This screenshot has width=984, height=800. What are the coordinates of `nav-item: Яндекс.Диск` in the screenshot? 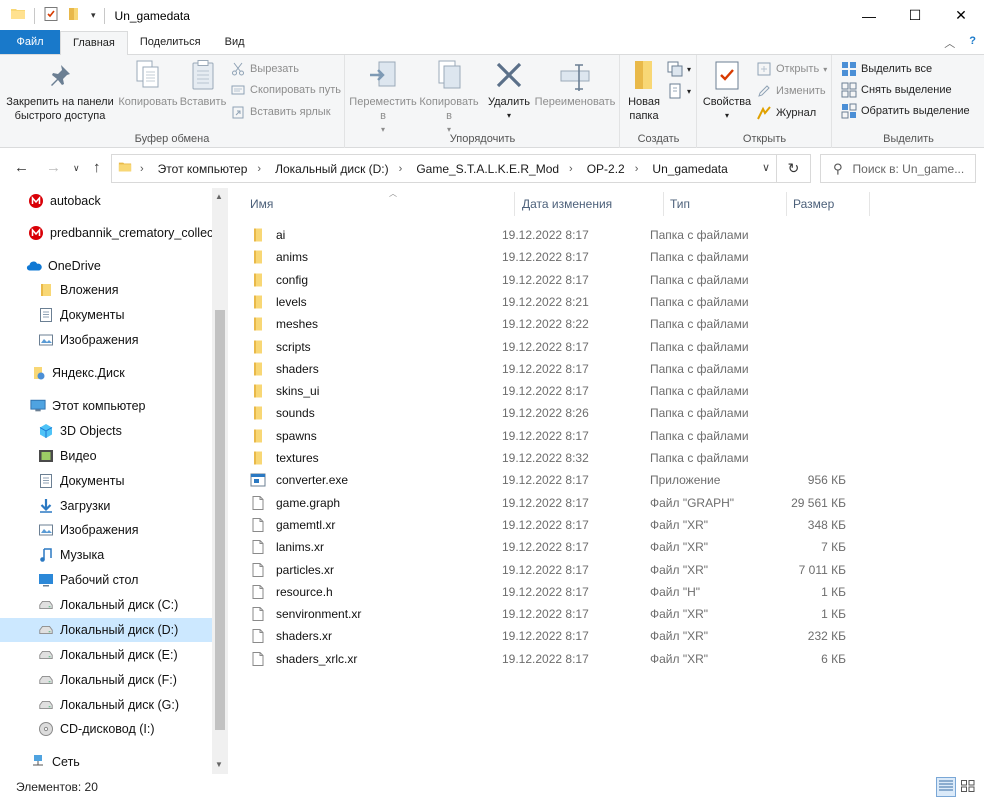 It's located at (106, 373).